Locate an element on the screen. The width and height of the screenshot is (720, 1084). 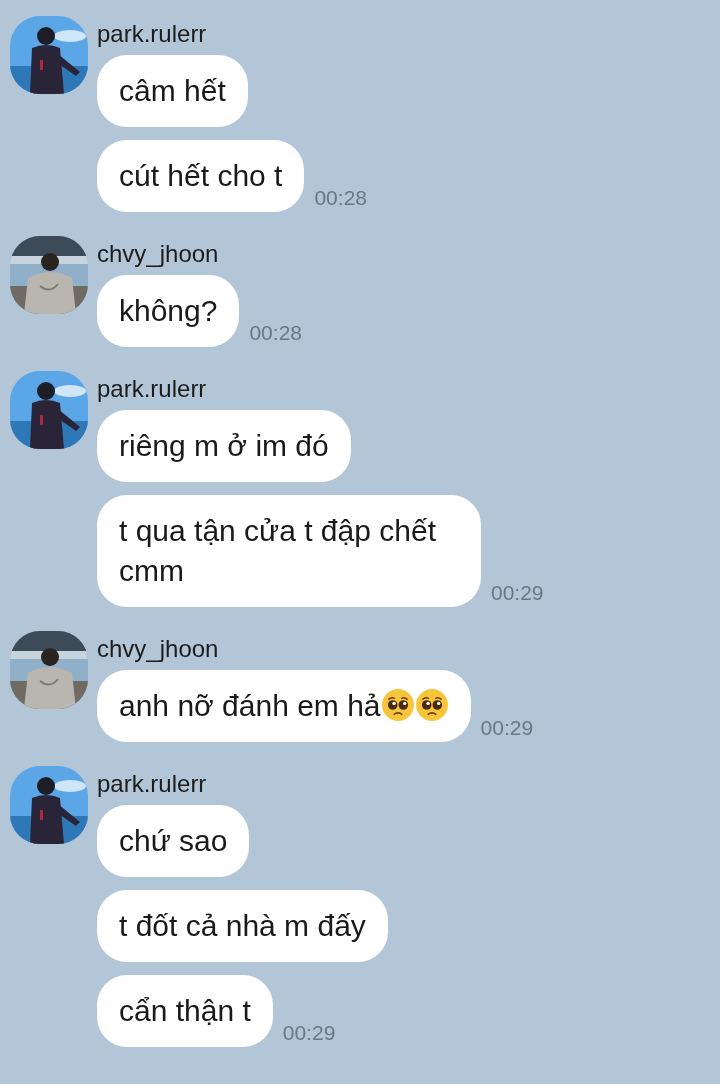
message-text: cẩn thận t is located at coordinates (185, 1010).